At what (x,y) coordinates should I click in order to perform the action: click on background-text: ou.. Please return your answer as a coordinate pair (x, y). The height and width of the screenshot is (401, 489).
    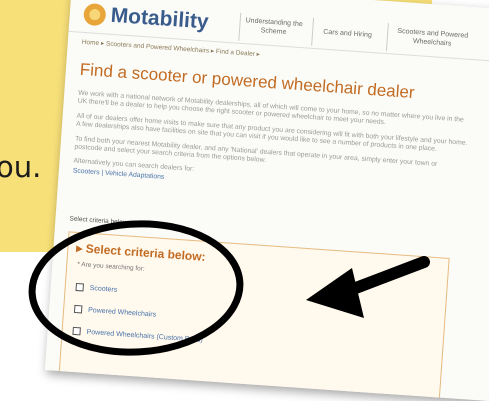
    Looking at the image, I should click on (21, 167).